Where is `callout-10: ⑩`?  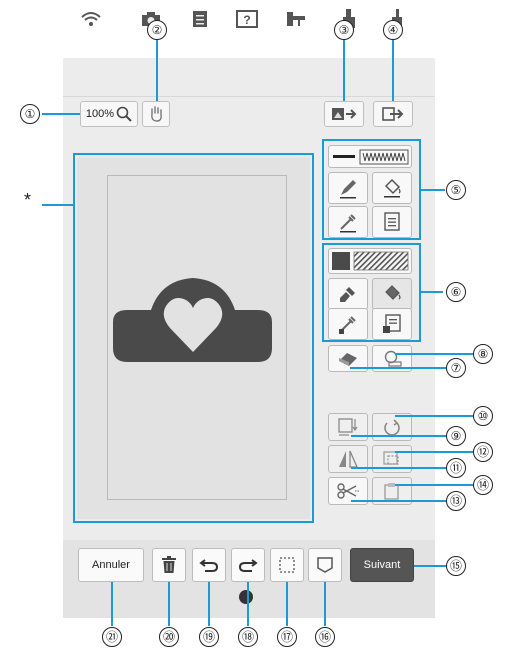 callout-10: ⑩ is located at coordinates (483, 416).